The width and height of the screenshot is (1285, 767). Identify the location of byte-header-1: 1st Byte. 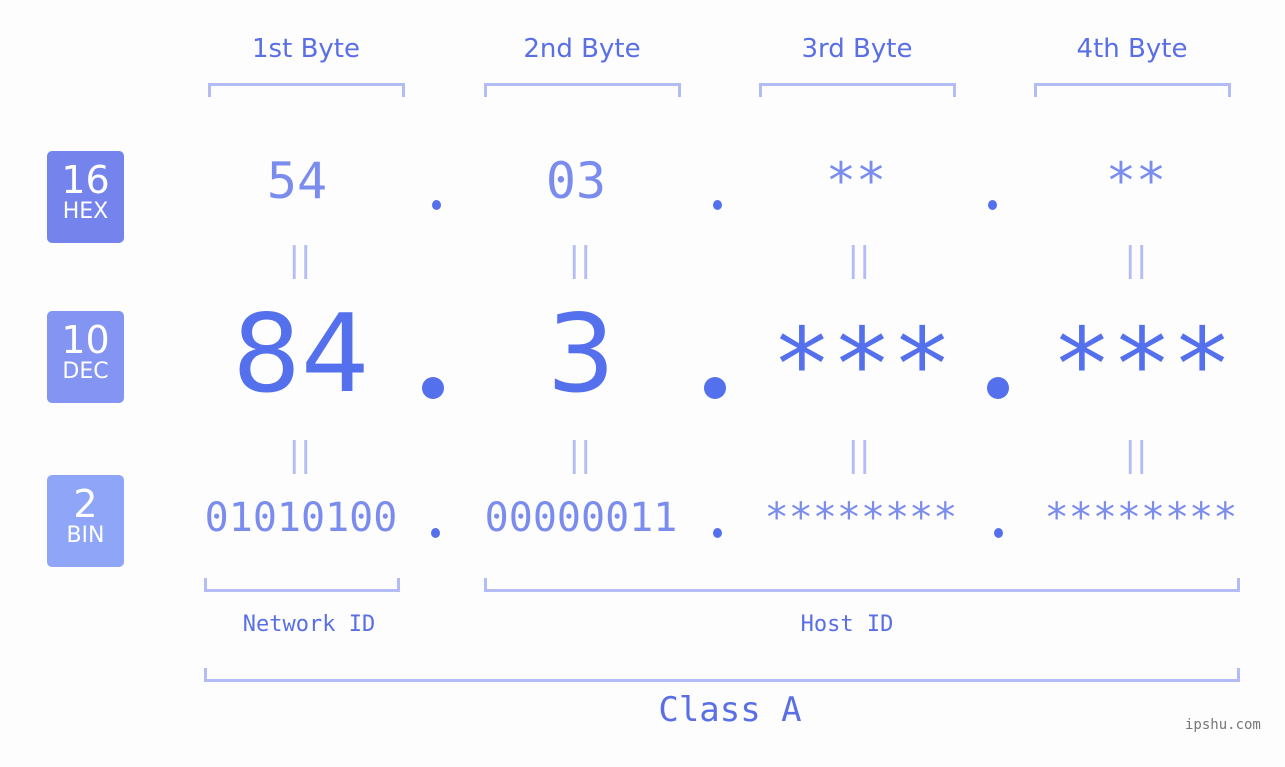
(306, 49).